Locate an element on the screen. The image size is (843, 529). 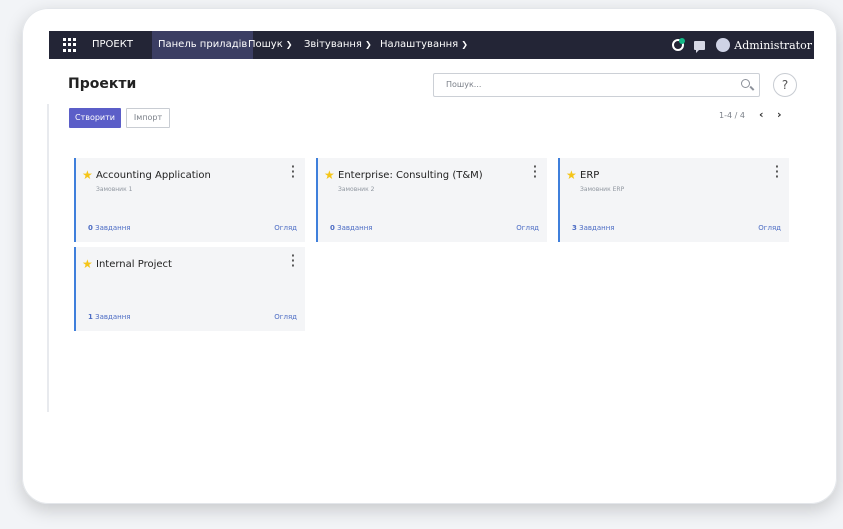
project-customer: Замовник ERP is located at coordinates (602, 189).